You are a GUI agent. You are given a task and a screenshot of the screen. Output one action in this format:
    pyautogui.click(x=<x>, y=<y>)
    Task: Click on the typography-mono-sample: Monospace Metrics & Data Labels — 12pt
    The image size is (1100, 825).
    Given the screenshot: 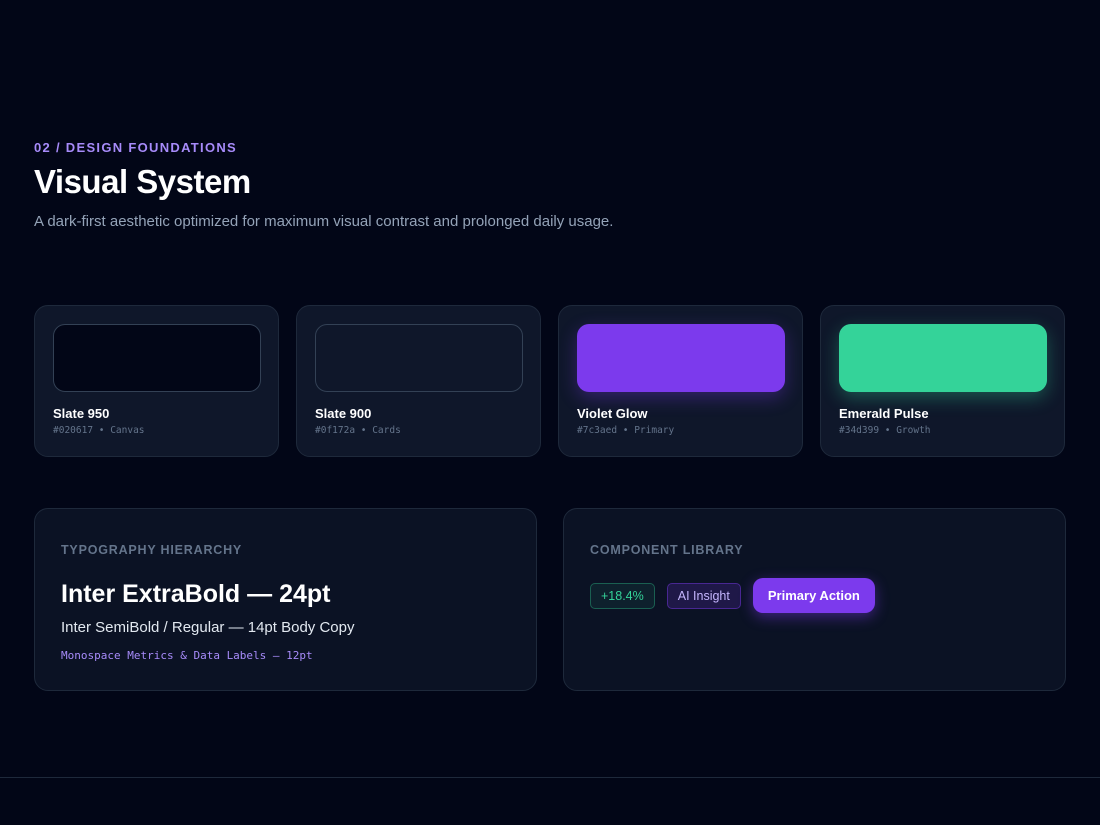 What is the action you would take?
    pyautogui.click(x=187, y=655)
    